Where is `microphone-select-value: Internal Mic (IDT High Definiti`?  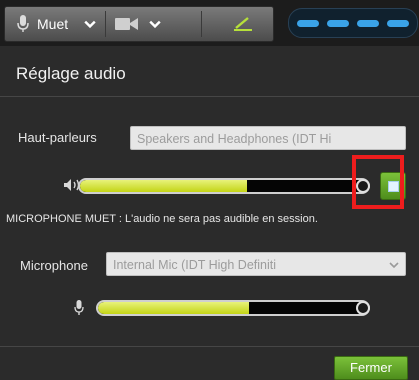
microphone-select-value: Internal Mic (IDT High Definiti is located at coordinates (195, 265).